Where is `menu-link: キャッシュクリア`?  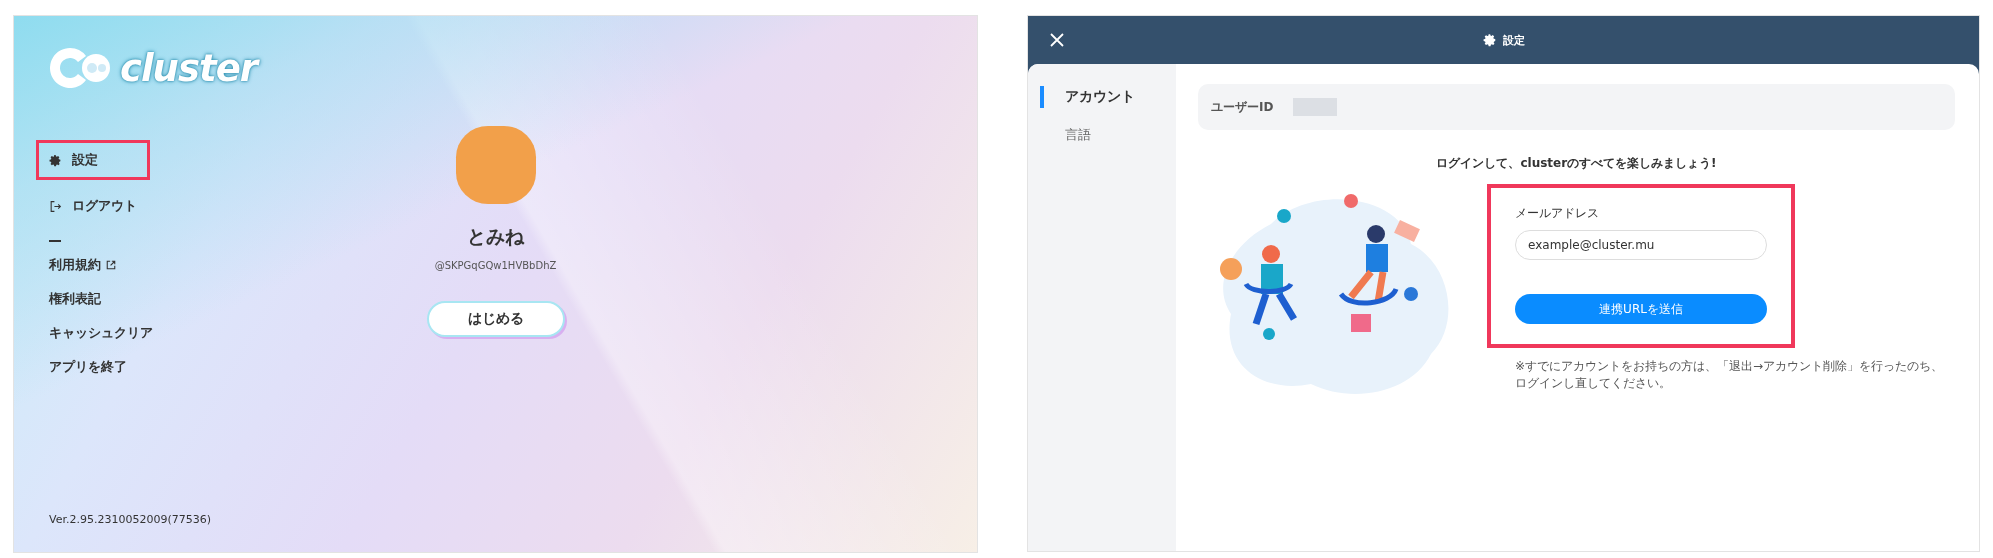 menu-link: キャッシュクリア is located at coordinates (101, 333).